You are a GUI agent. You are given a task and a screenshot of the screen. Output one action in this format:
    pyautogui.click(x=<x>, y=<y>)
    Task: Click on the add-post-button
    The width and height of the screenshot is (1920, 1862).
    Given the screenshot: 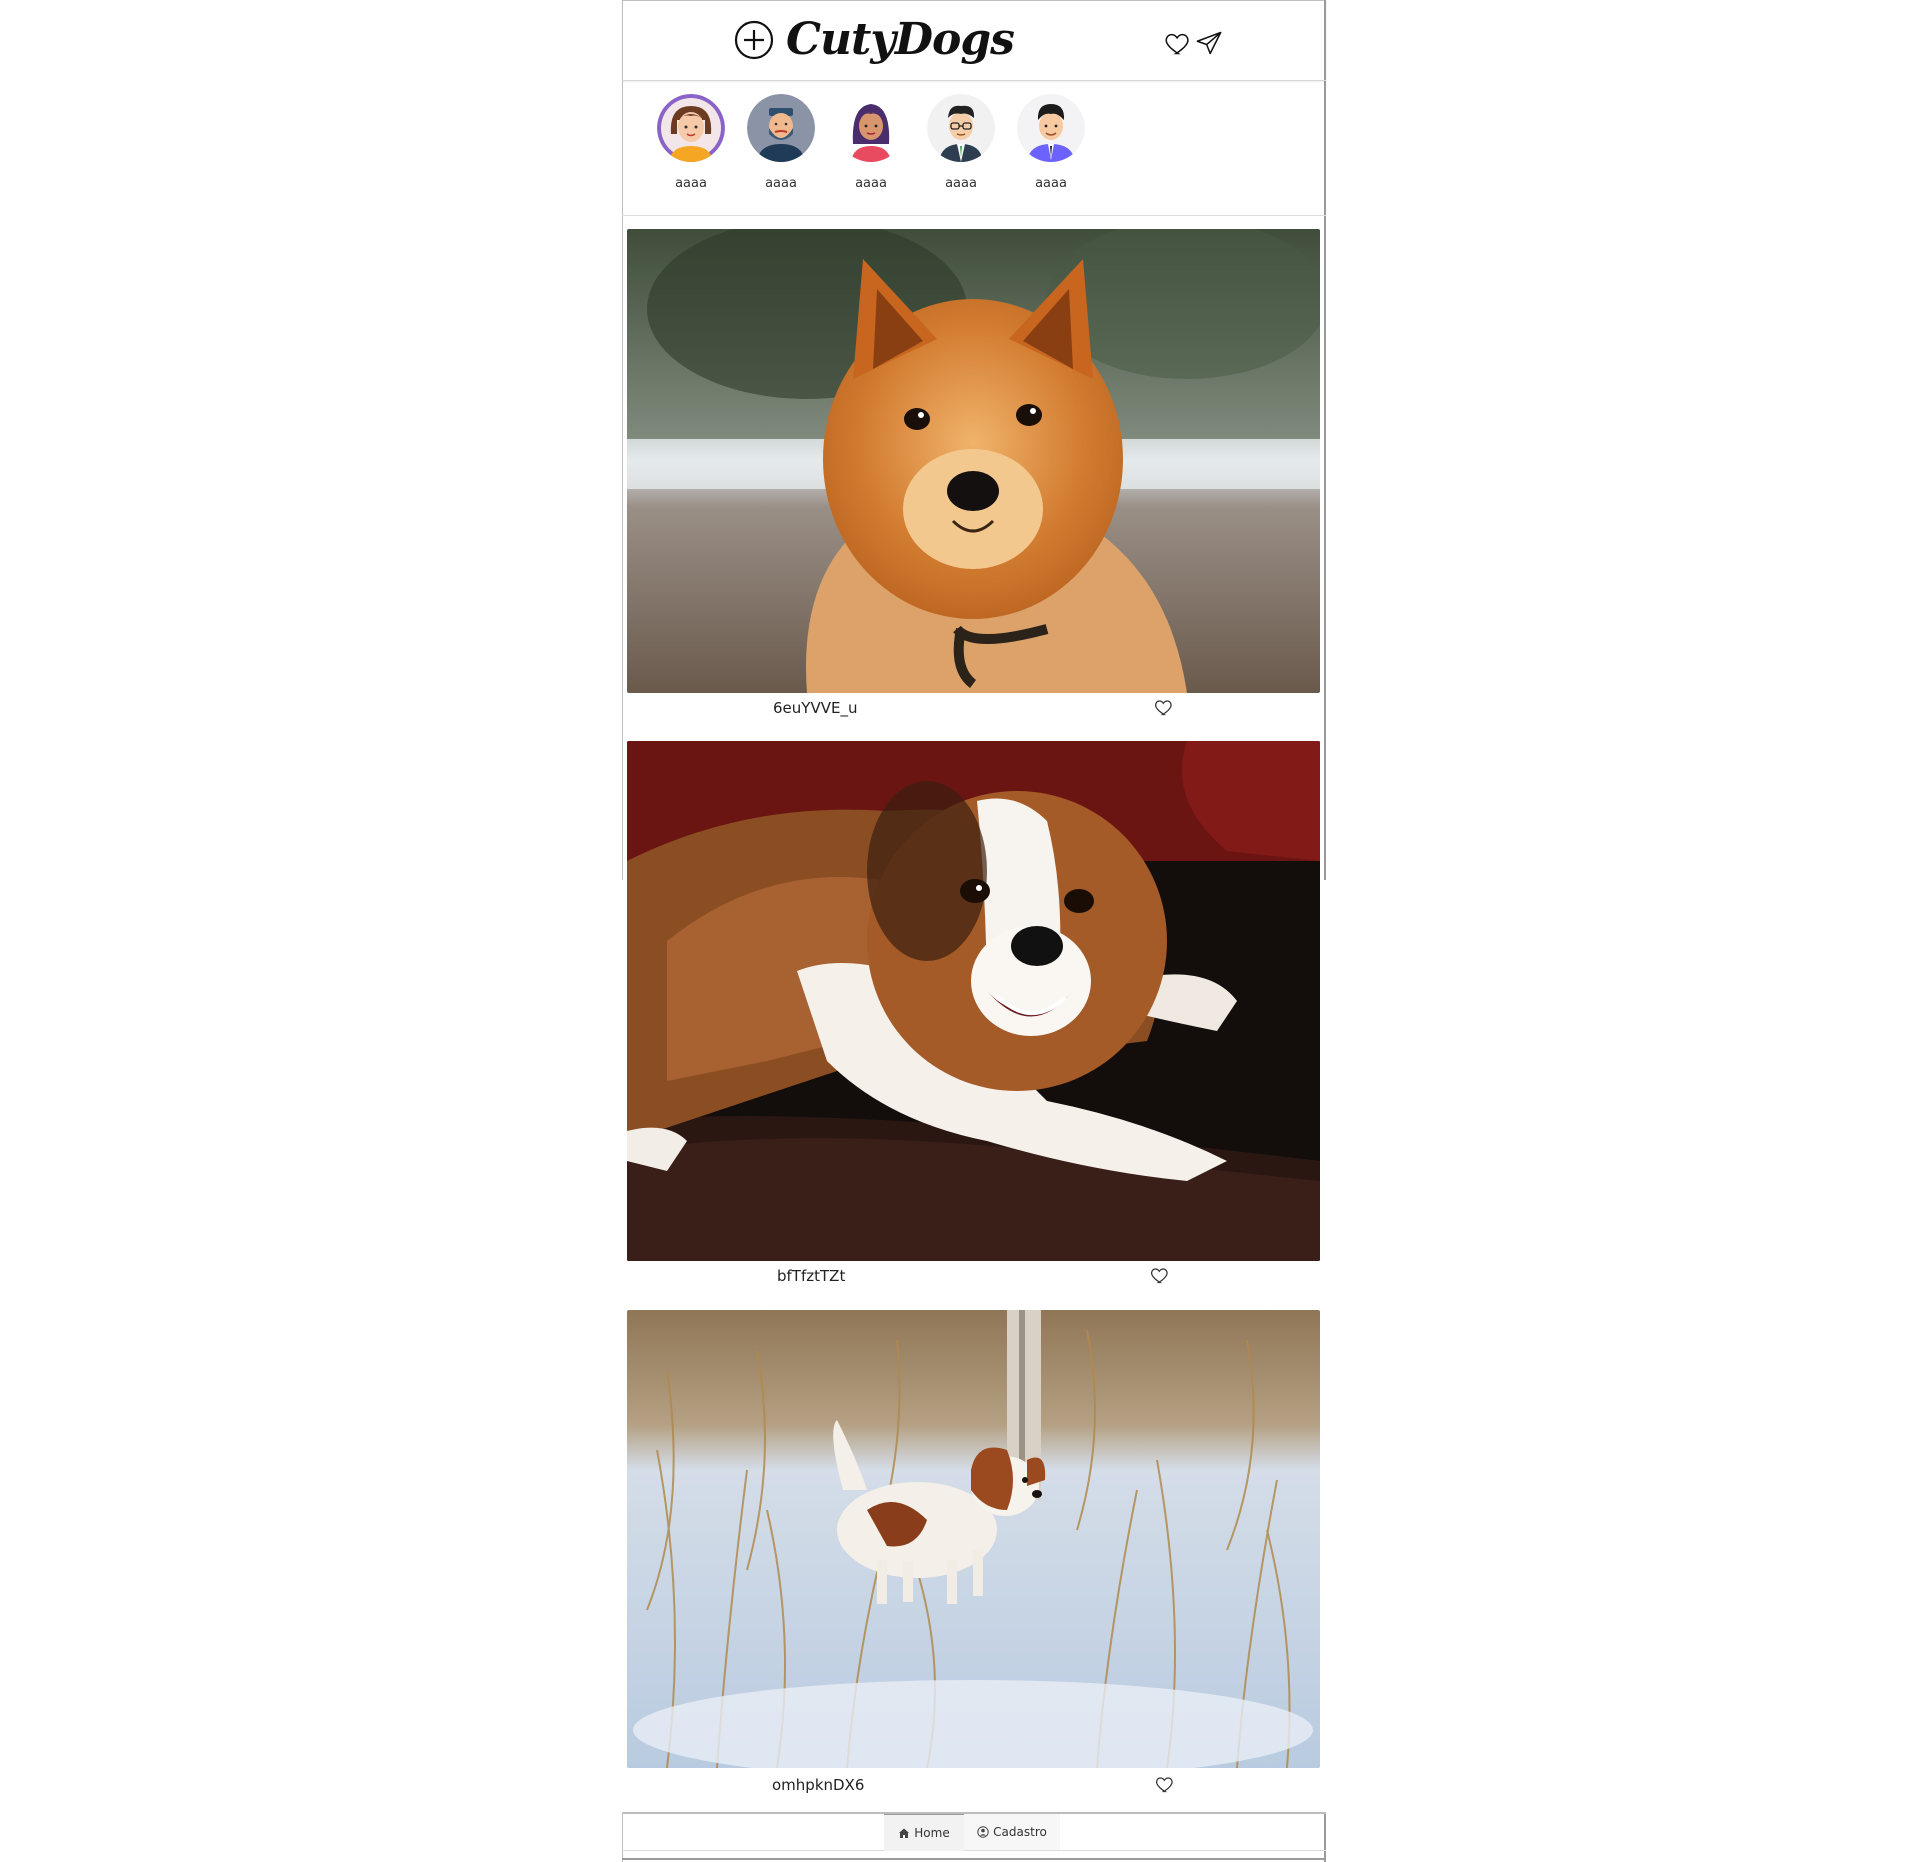 What is the action you would take?
    pyautogui.click(x=754, y=40)
    